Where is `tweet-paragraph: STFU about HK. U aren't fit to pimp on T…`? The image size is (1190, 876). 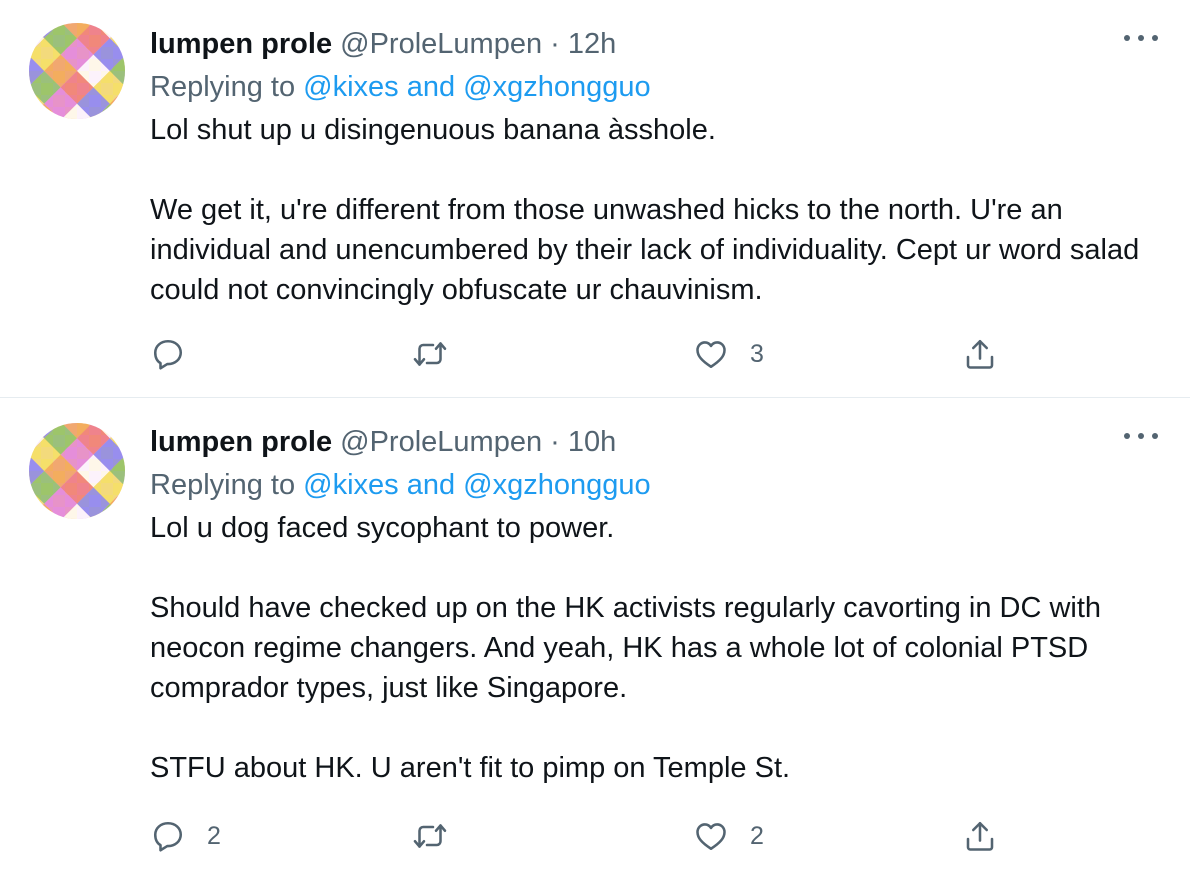 tweet-paragraph: STFU about HK. U aren't fit to pimp on T… is located at coordinates (470, 768).